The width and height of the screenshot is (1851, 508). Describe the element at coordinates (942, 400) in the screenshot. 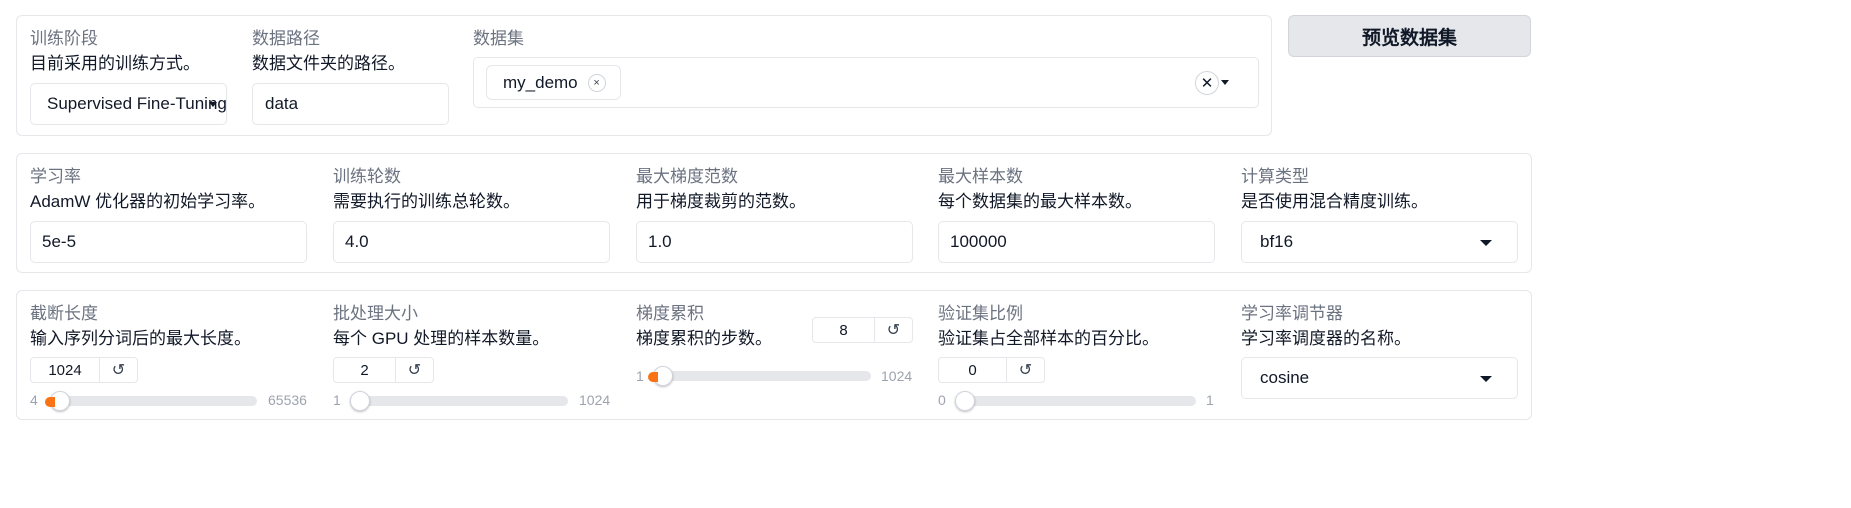

I see `val-size-min: 0` at that location.